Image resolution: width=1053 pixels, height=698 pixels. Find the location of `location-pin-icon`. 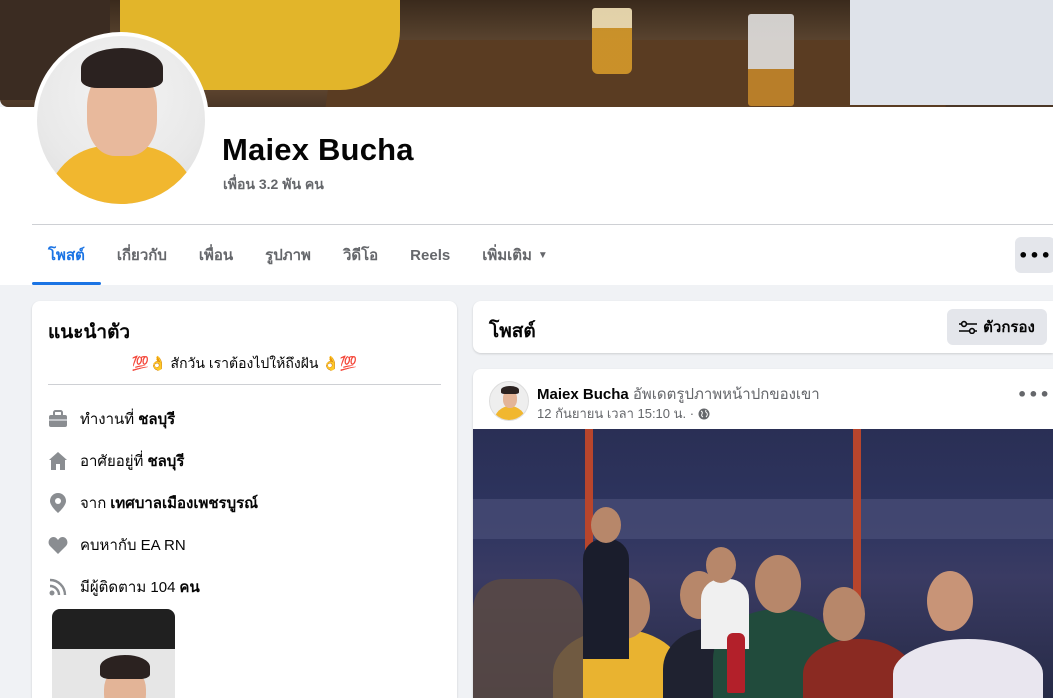

location-pin-icon is located at coordinates (58, 503).